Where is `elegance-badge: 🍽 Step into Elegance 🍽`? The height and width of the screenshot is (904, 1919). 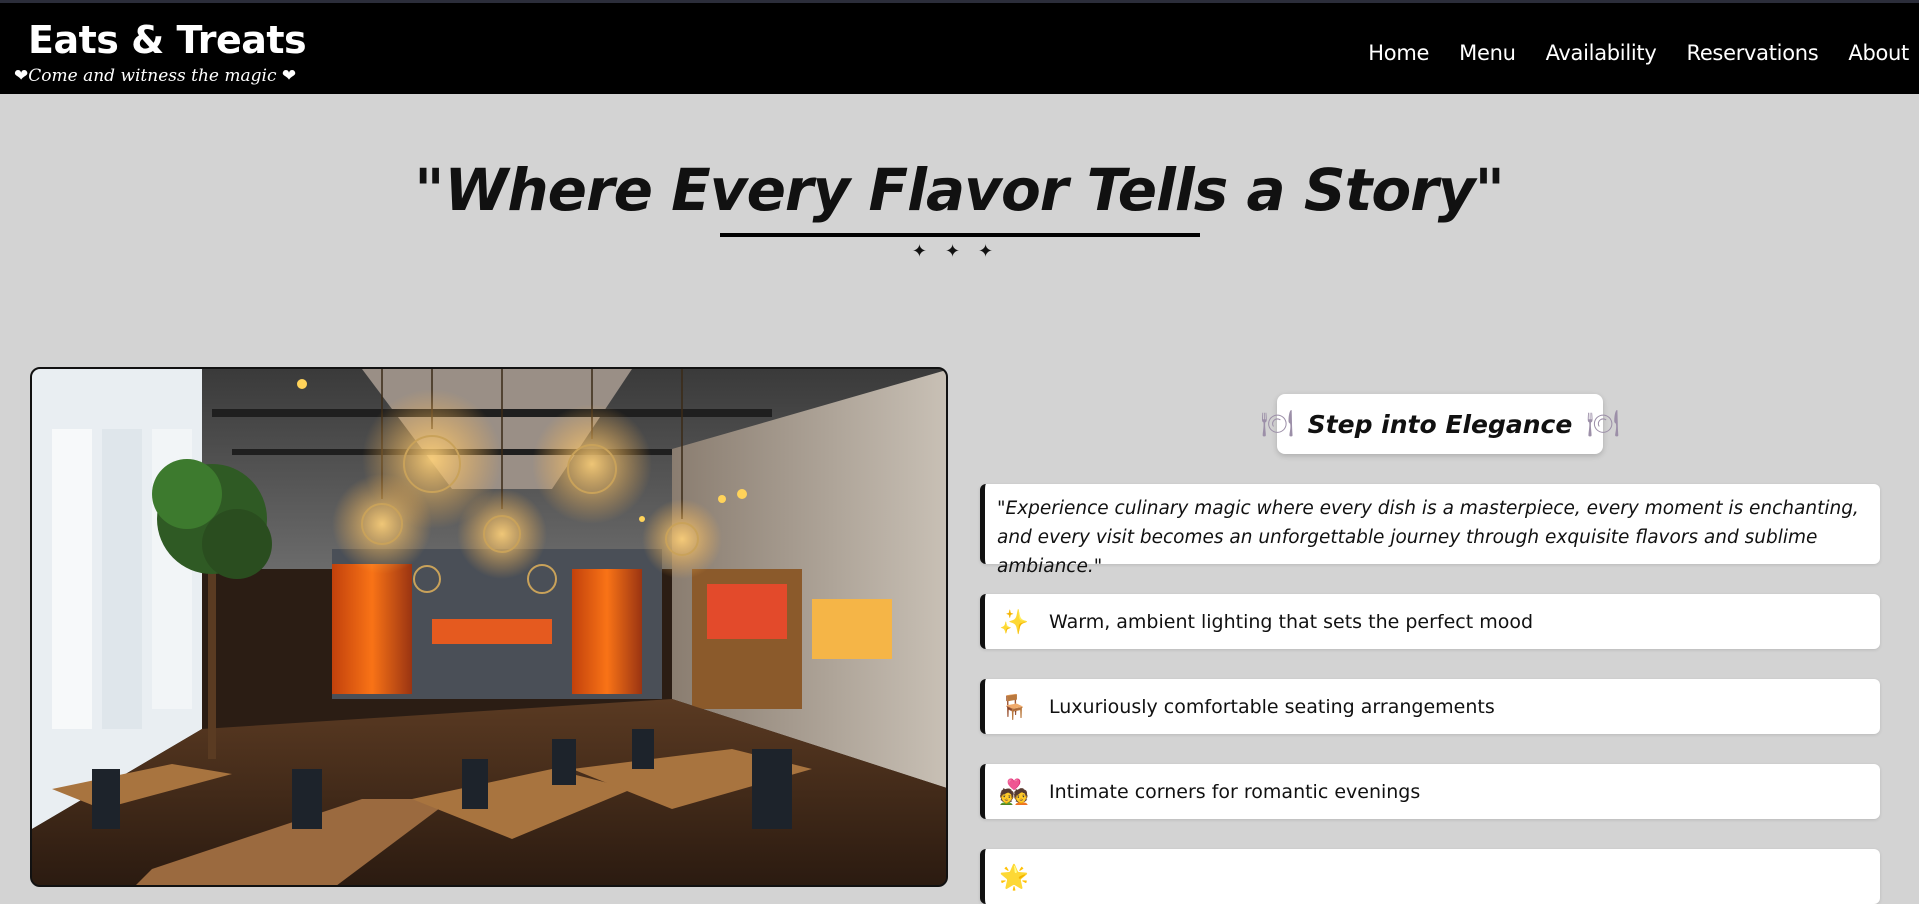 elegance-badge: 🍽 Step into Elegance 🍽 is located at coordinates (1440, 424).